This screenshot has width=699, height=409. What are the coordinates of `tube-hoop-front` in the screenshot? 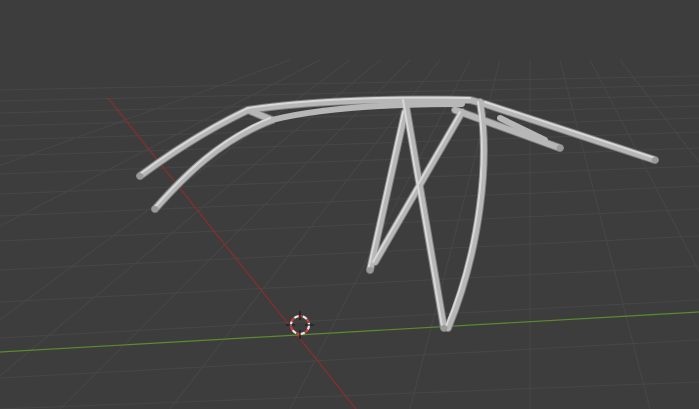 It's located at (424, 214).